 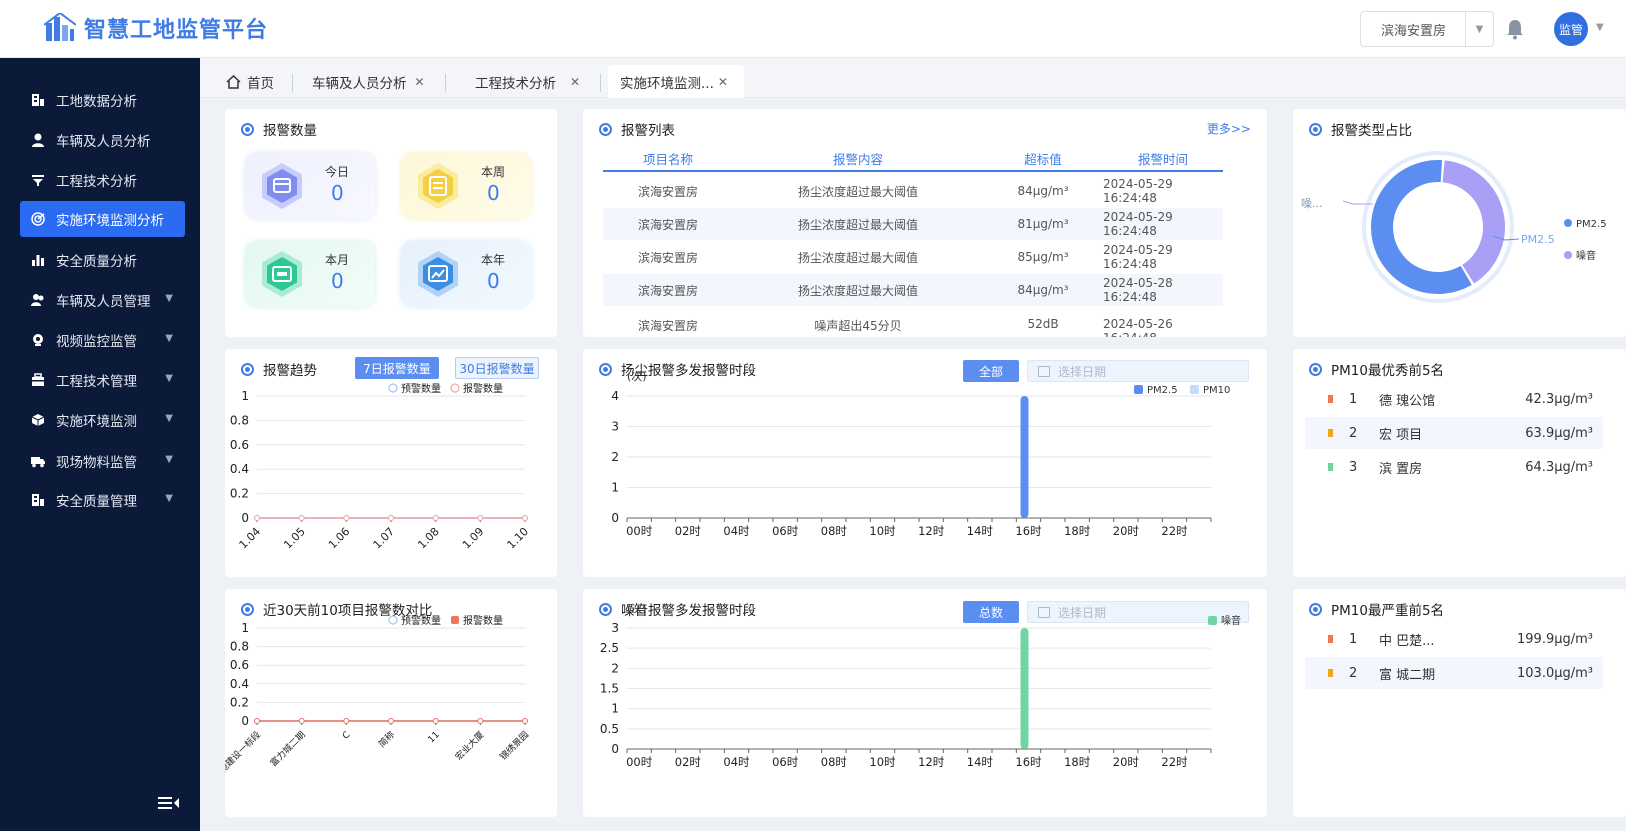 I want to click on sidebar-item-engineering-management: 工程技术管理 ▼, so click(x=102, y=380).